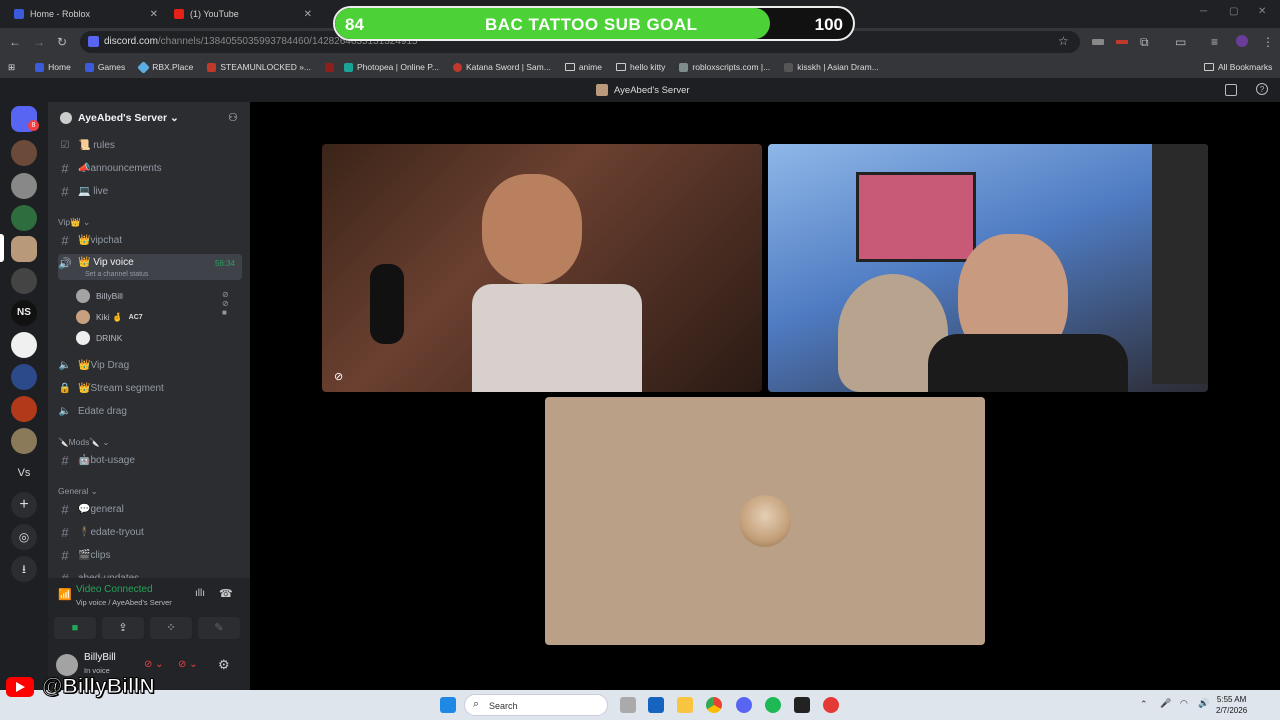 This screenshot has height=720, width=1280. What do you see at coordinates (542, 268) in the screenshot?
I see `video-tile: ⊘` at bounding box center [542, 268].